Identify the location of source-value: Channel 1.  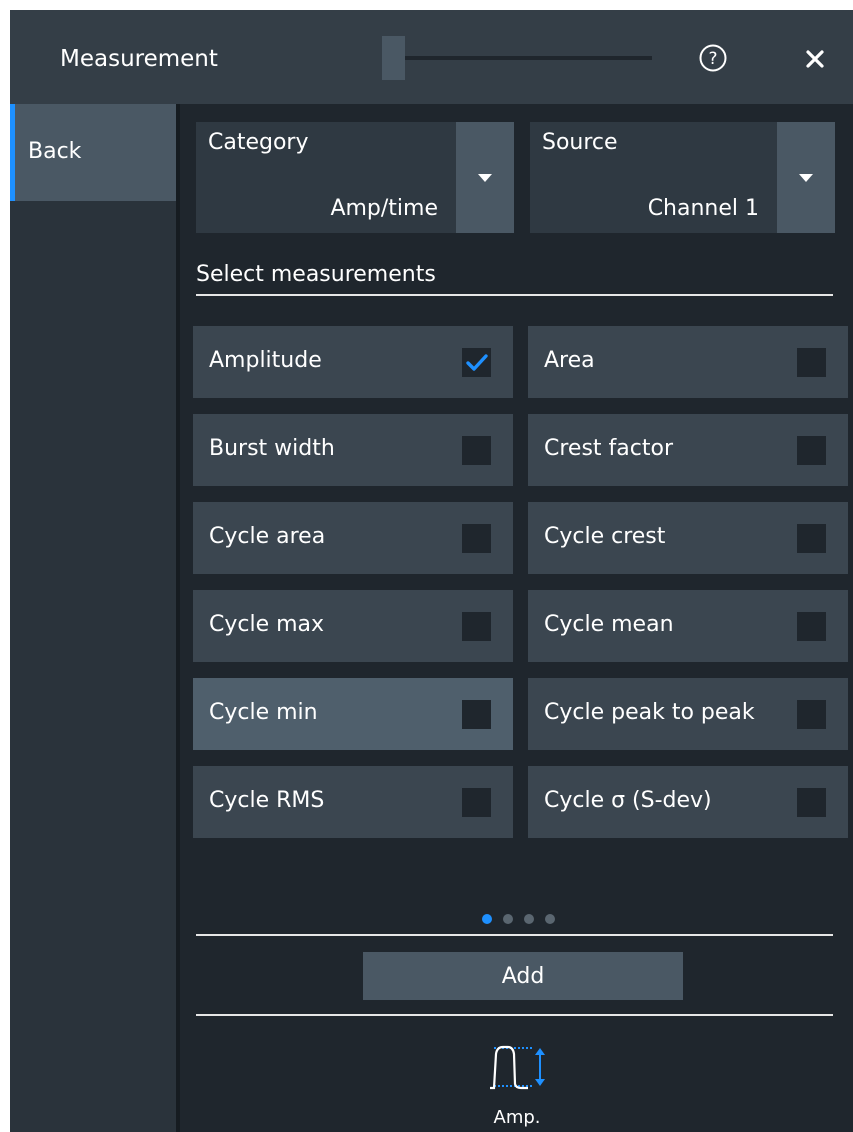
(703, 208).